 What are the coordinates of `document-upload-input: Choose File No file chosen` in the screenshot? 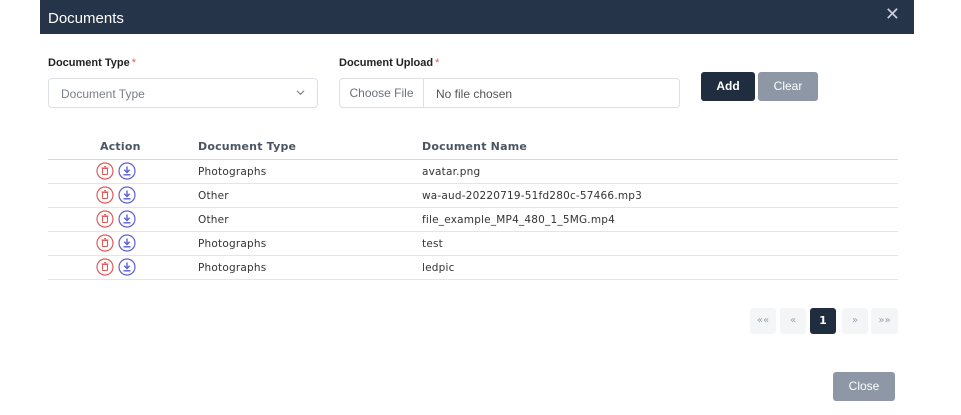 It's located at (509, 93).